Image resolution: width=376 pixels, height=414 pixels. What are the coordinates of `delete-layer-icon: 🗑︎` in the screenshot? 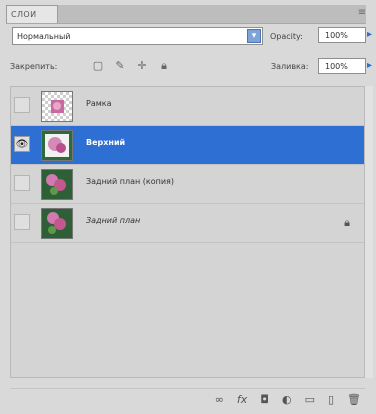 It's located at (354, 400).